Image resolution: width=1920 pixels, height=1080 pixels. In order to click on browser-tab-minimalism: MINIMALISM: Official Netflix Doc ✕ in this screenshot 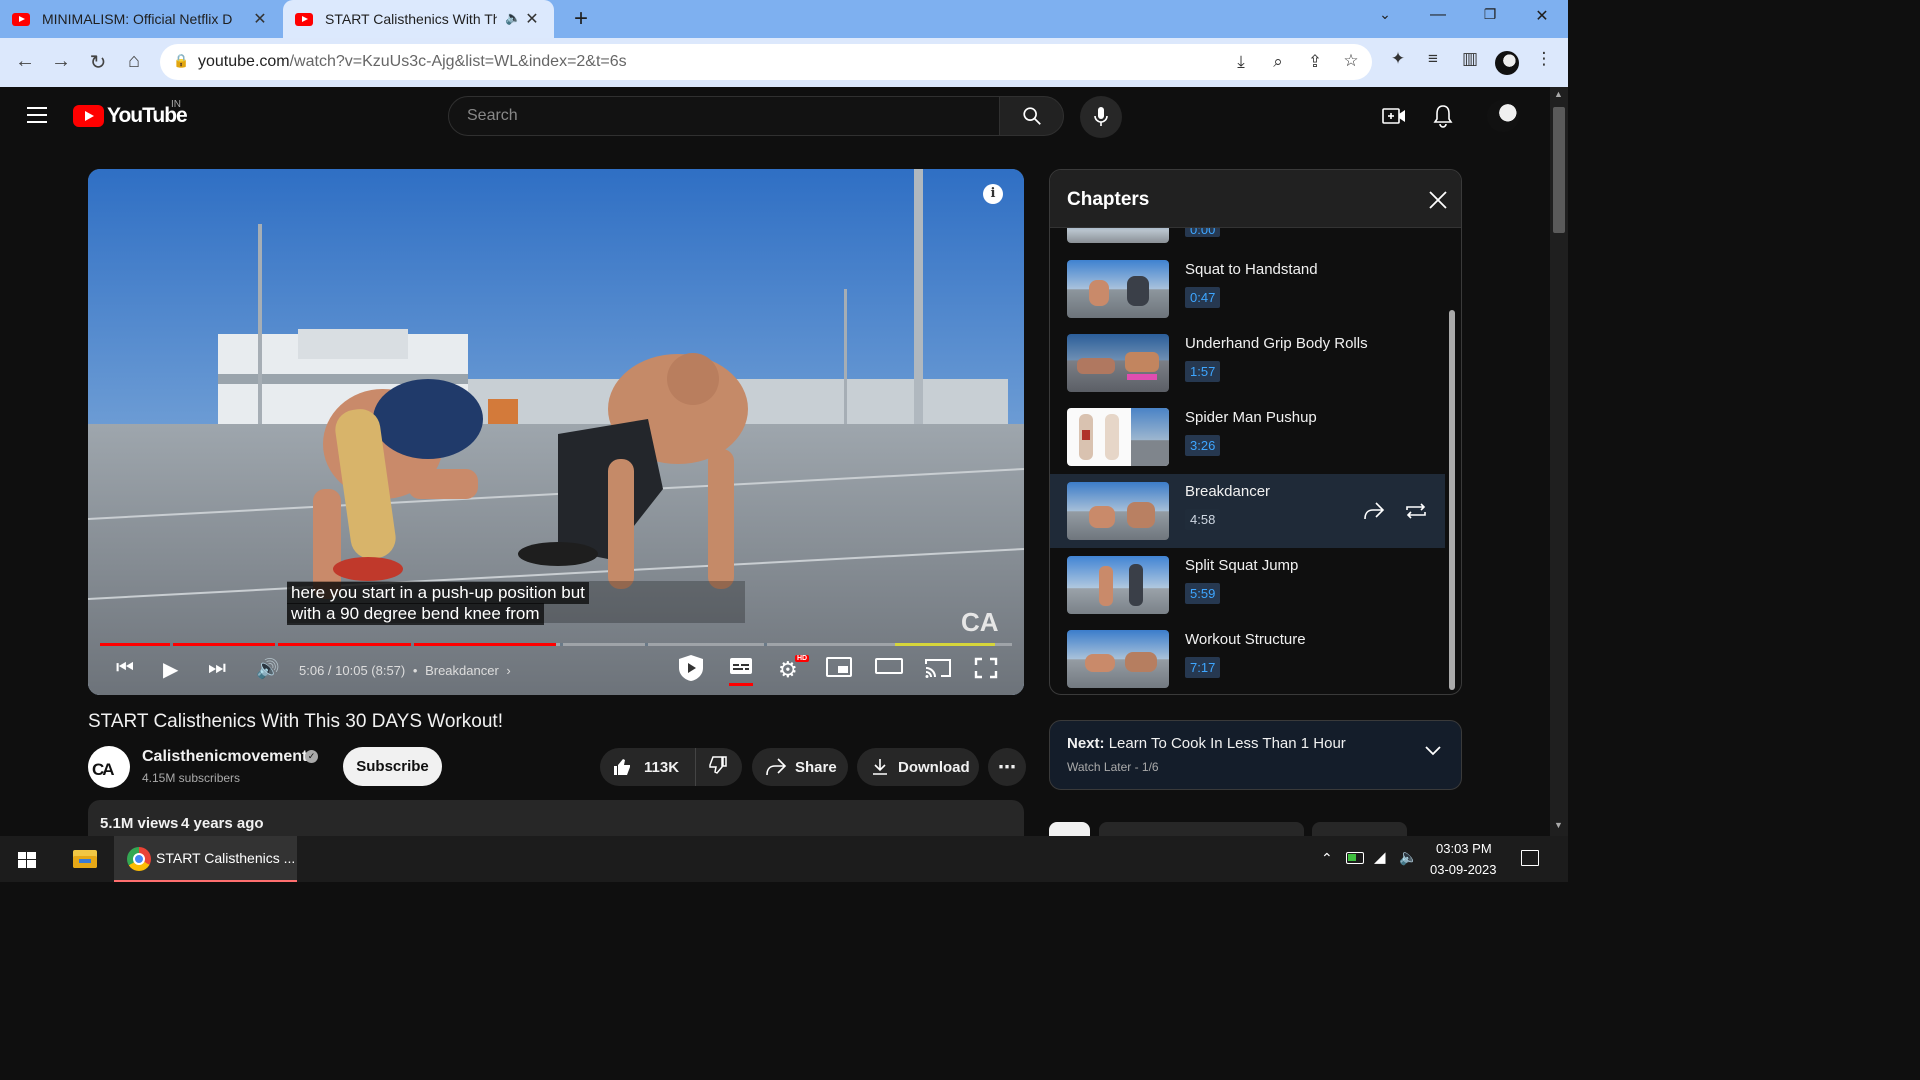, I will do `click(147, 19)`.